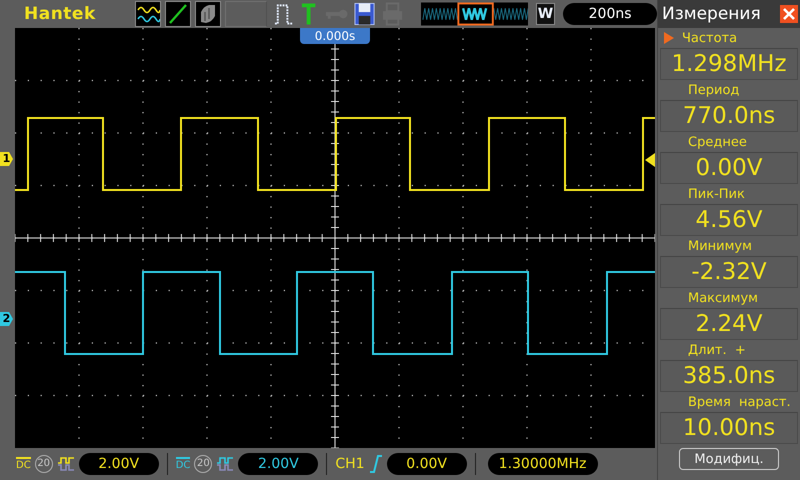 The width and height of the screenshot is (800, 480). I want to click on persistence-icon, so click(208, 14).